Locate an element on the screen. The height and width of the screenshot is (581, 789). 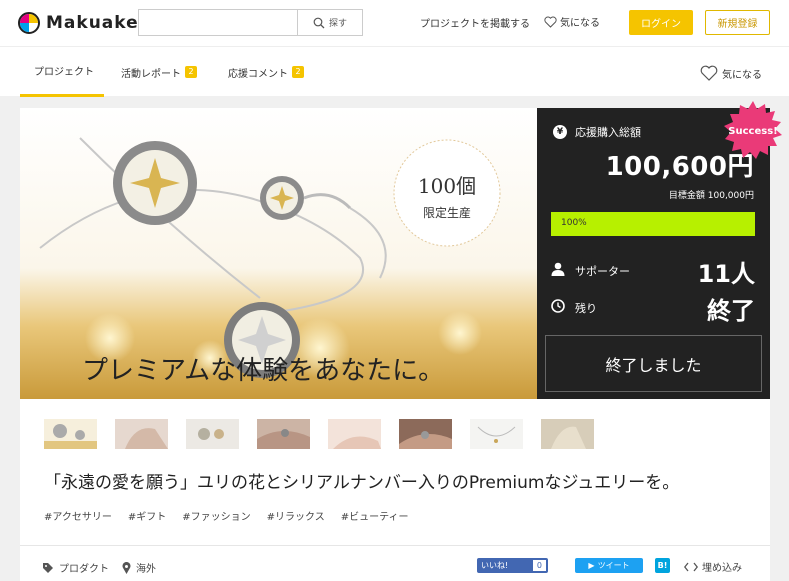
badge-text: 限定生産 is located at coordinates (447, 212).